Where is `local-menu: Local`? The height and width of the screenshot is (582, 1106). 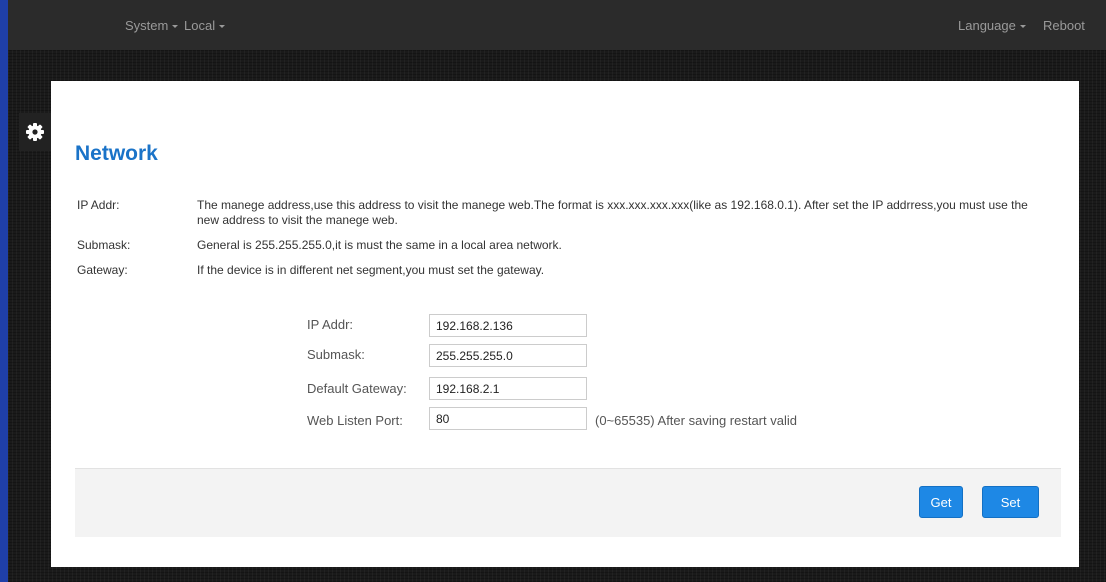 local-menu: Local is located at coordinates (205, 25).